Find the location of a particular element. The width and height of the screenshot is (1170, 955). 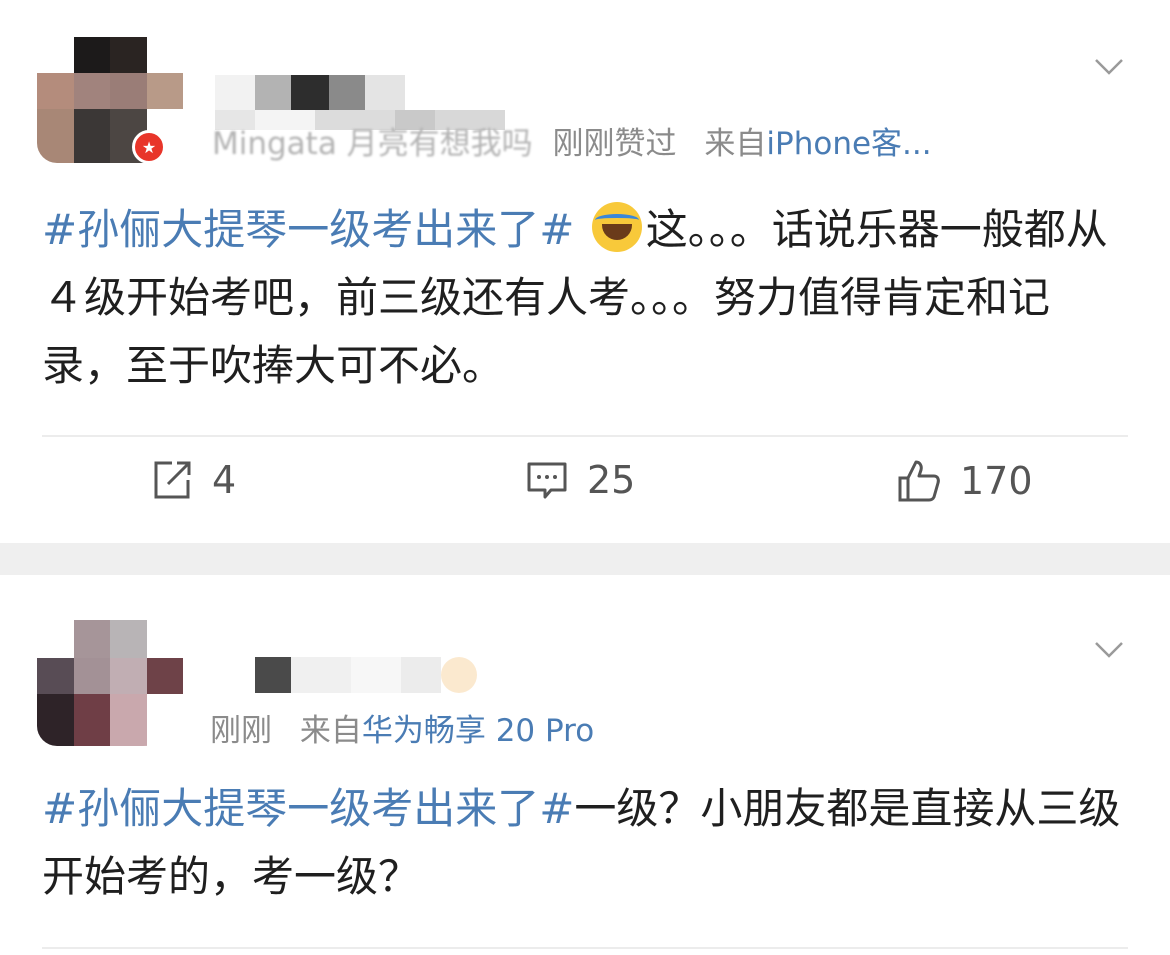

user-name: Mingata 月亮有想我吗 is located at coordinates (372, 144).